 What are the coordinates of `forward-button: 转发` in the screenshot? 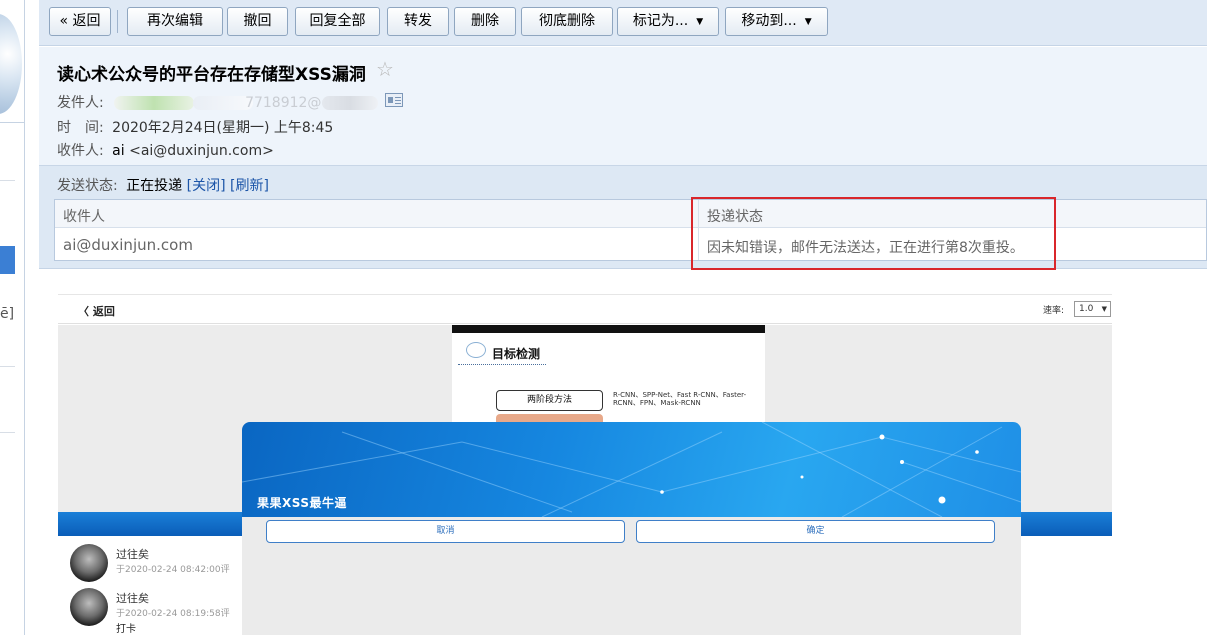 It's located at (418, 21).